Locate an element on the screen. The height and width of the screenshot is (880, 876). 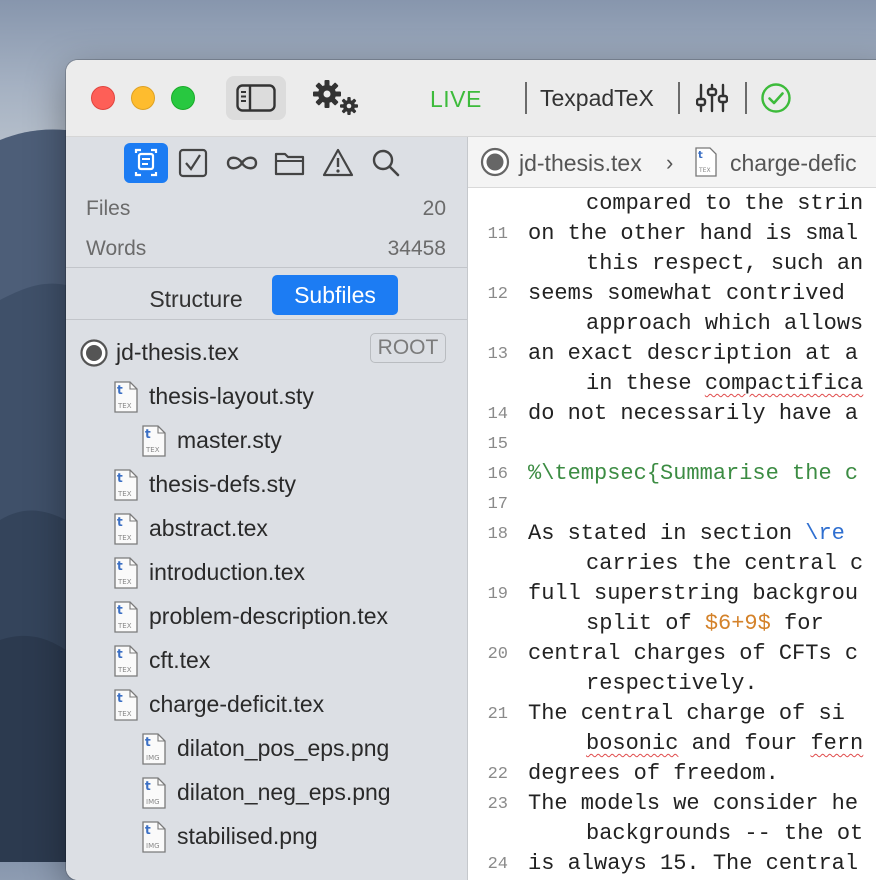
tab-files is located at coordinates (290, 163).